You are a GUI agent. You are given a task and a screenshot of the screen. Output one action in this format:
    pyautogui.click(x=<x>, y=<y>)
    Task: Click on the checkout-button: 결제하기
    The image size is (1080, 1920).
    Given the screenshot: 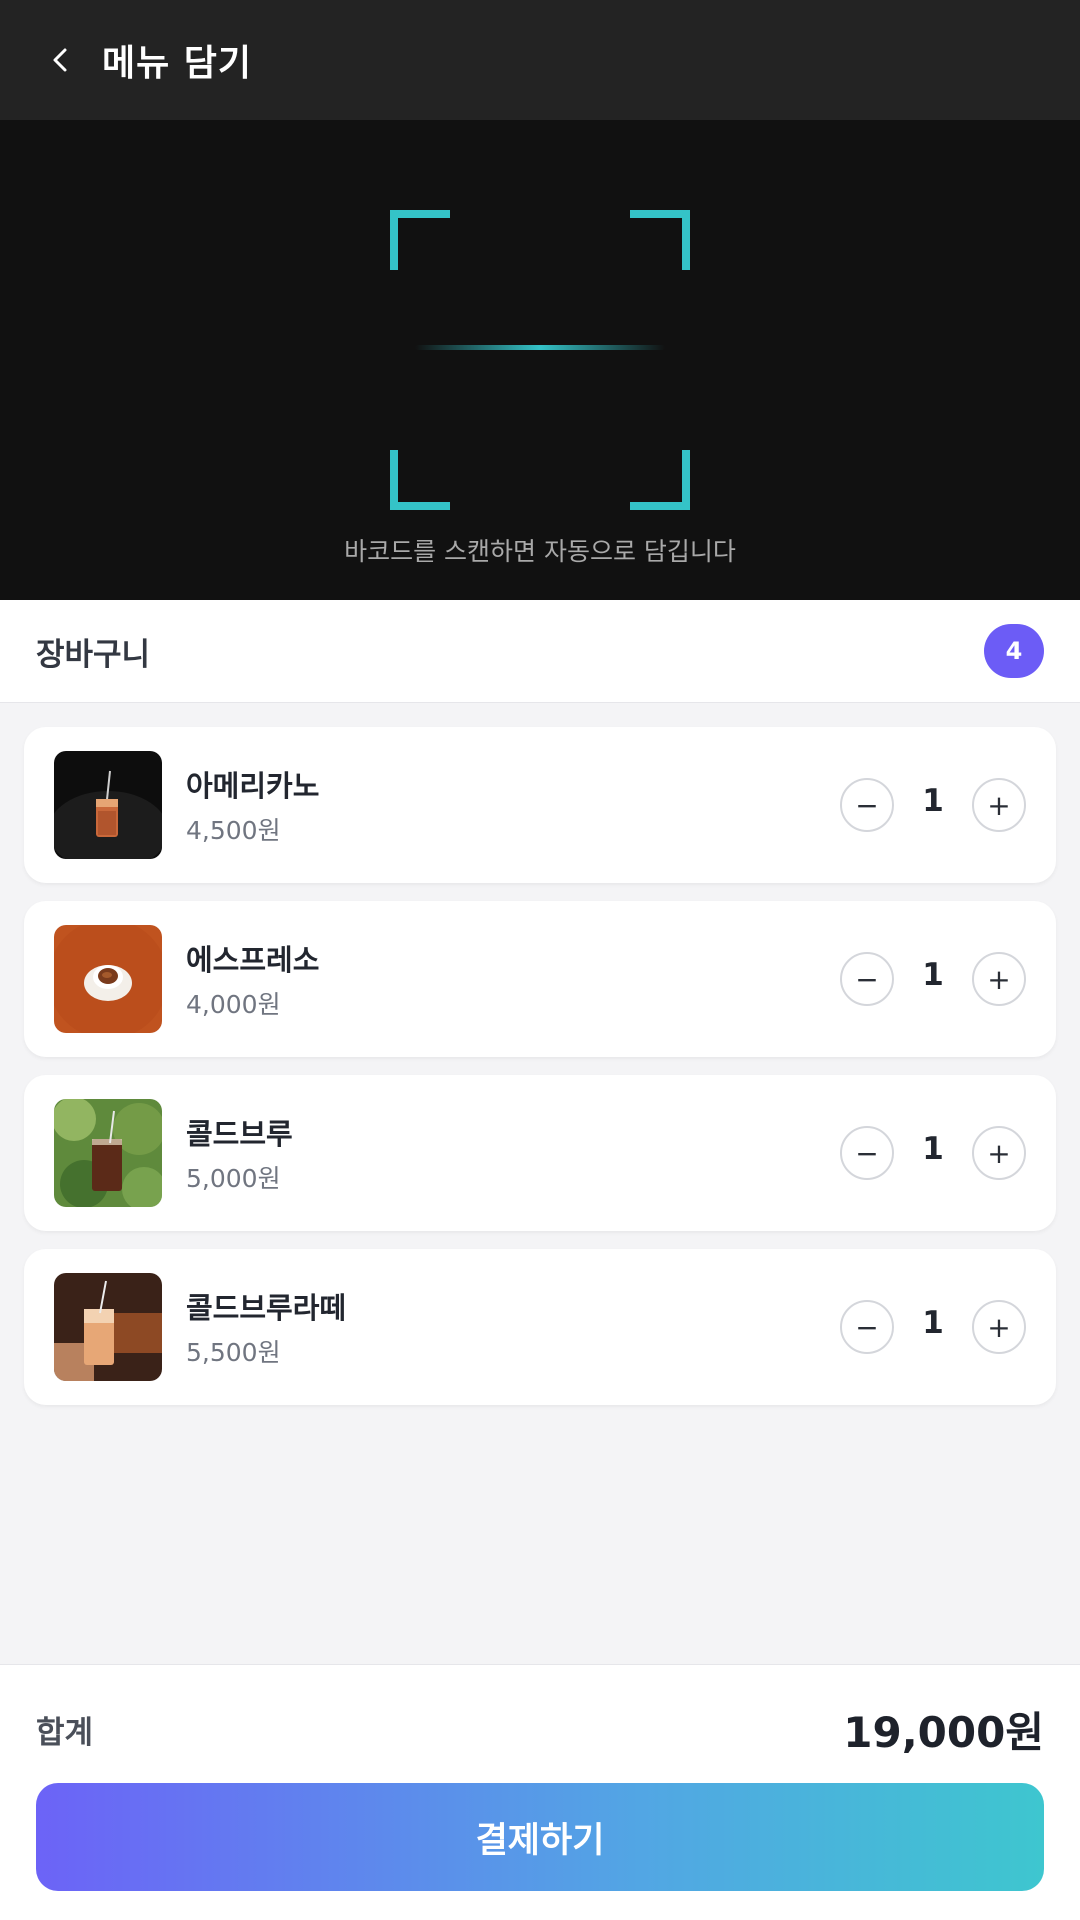 What is the action you would take?
    pyautogui.click(x=540, y=1837)
    